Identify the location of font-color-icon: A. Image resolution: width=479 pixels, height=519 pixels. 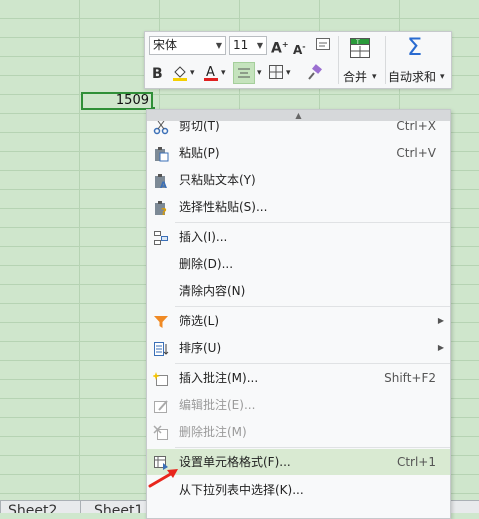
(211, 74).